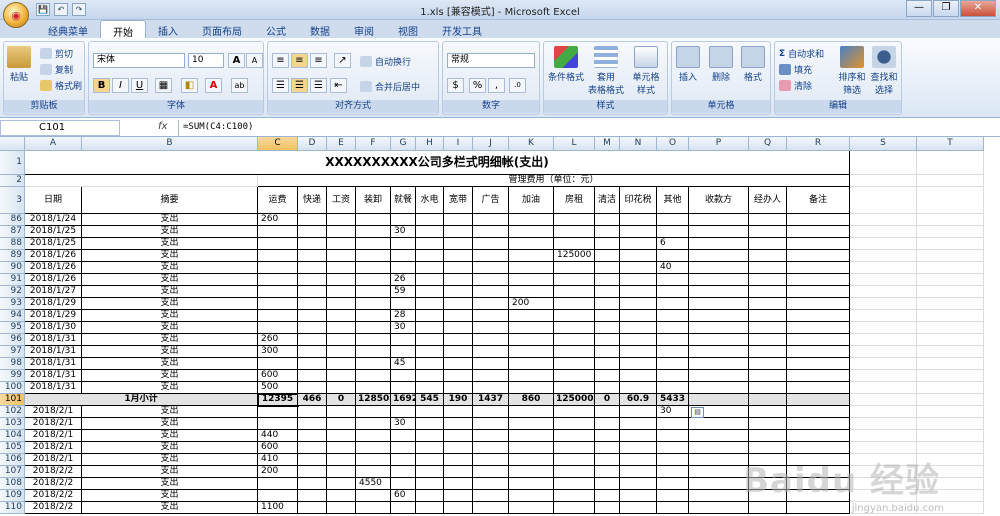  What do you see at coordinates (673, 268) in the screenshot?
I see `amount-cell: 40` at bounding box center [673, 268].